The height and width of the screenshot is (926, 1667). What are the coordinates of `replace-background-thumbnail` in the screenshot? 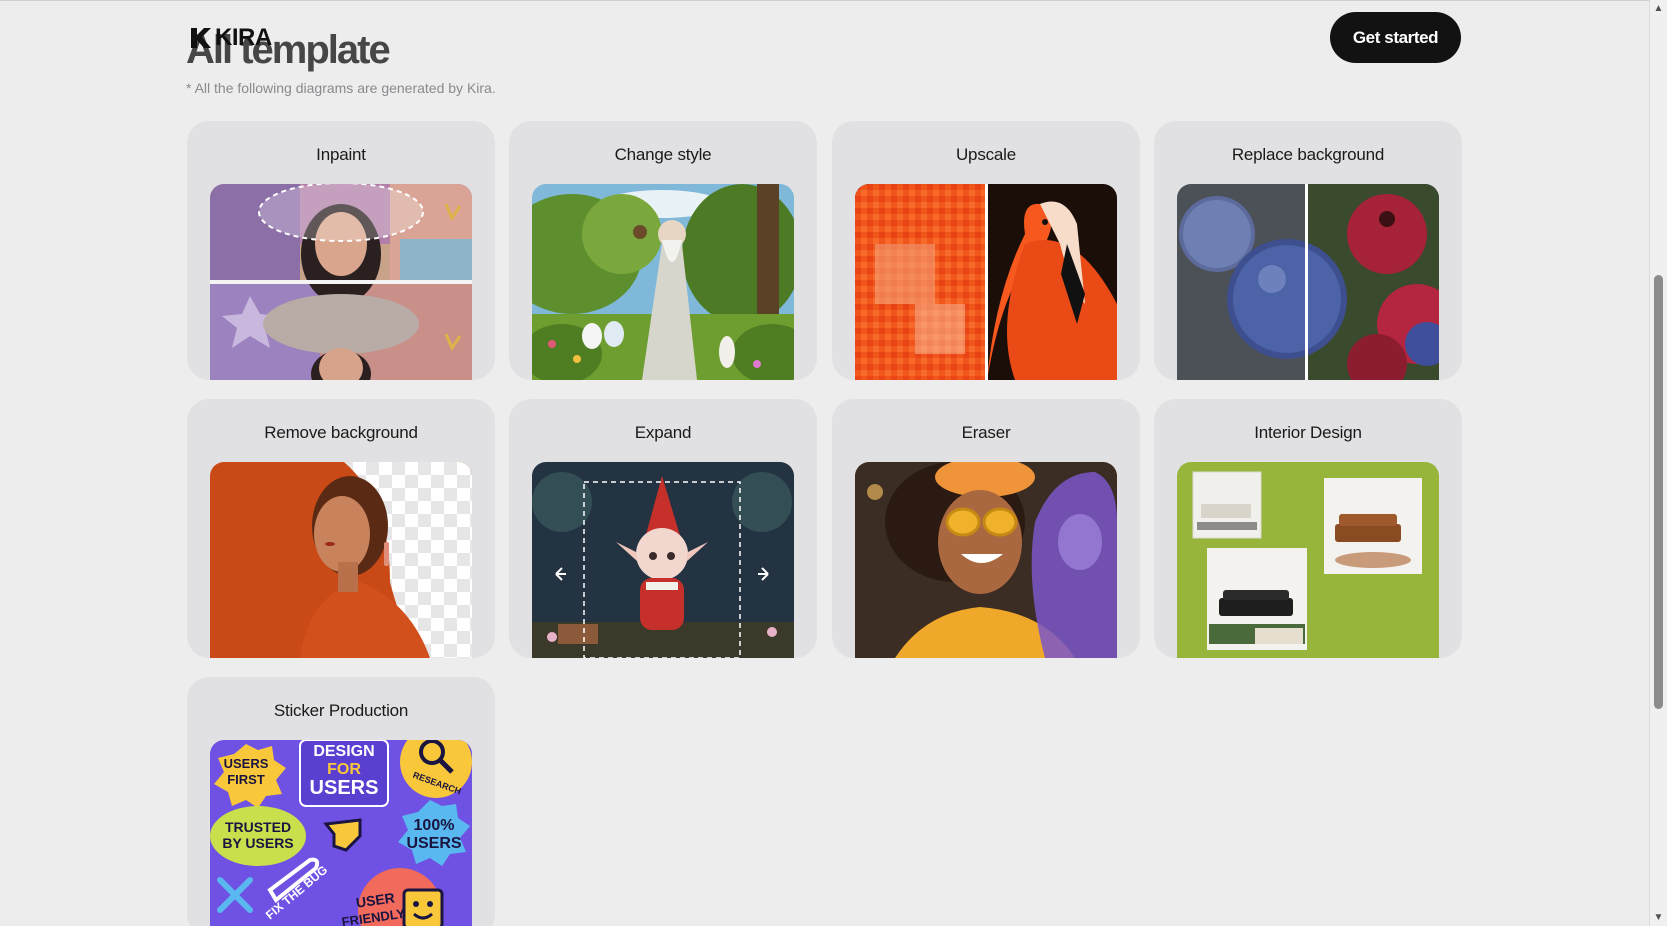 It's located at (1308, 282).